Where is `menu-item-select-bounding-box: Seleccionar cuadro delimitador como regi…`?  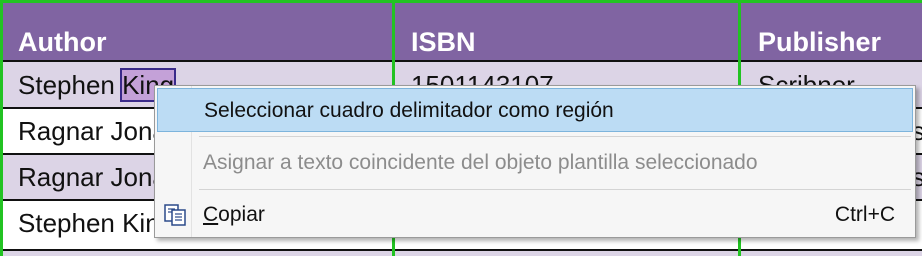
menu-item-select-bounding-box: Seleccionar cuadro delimitador como regi… is located at coordinates (535, 110).